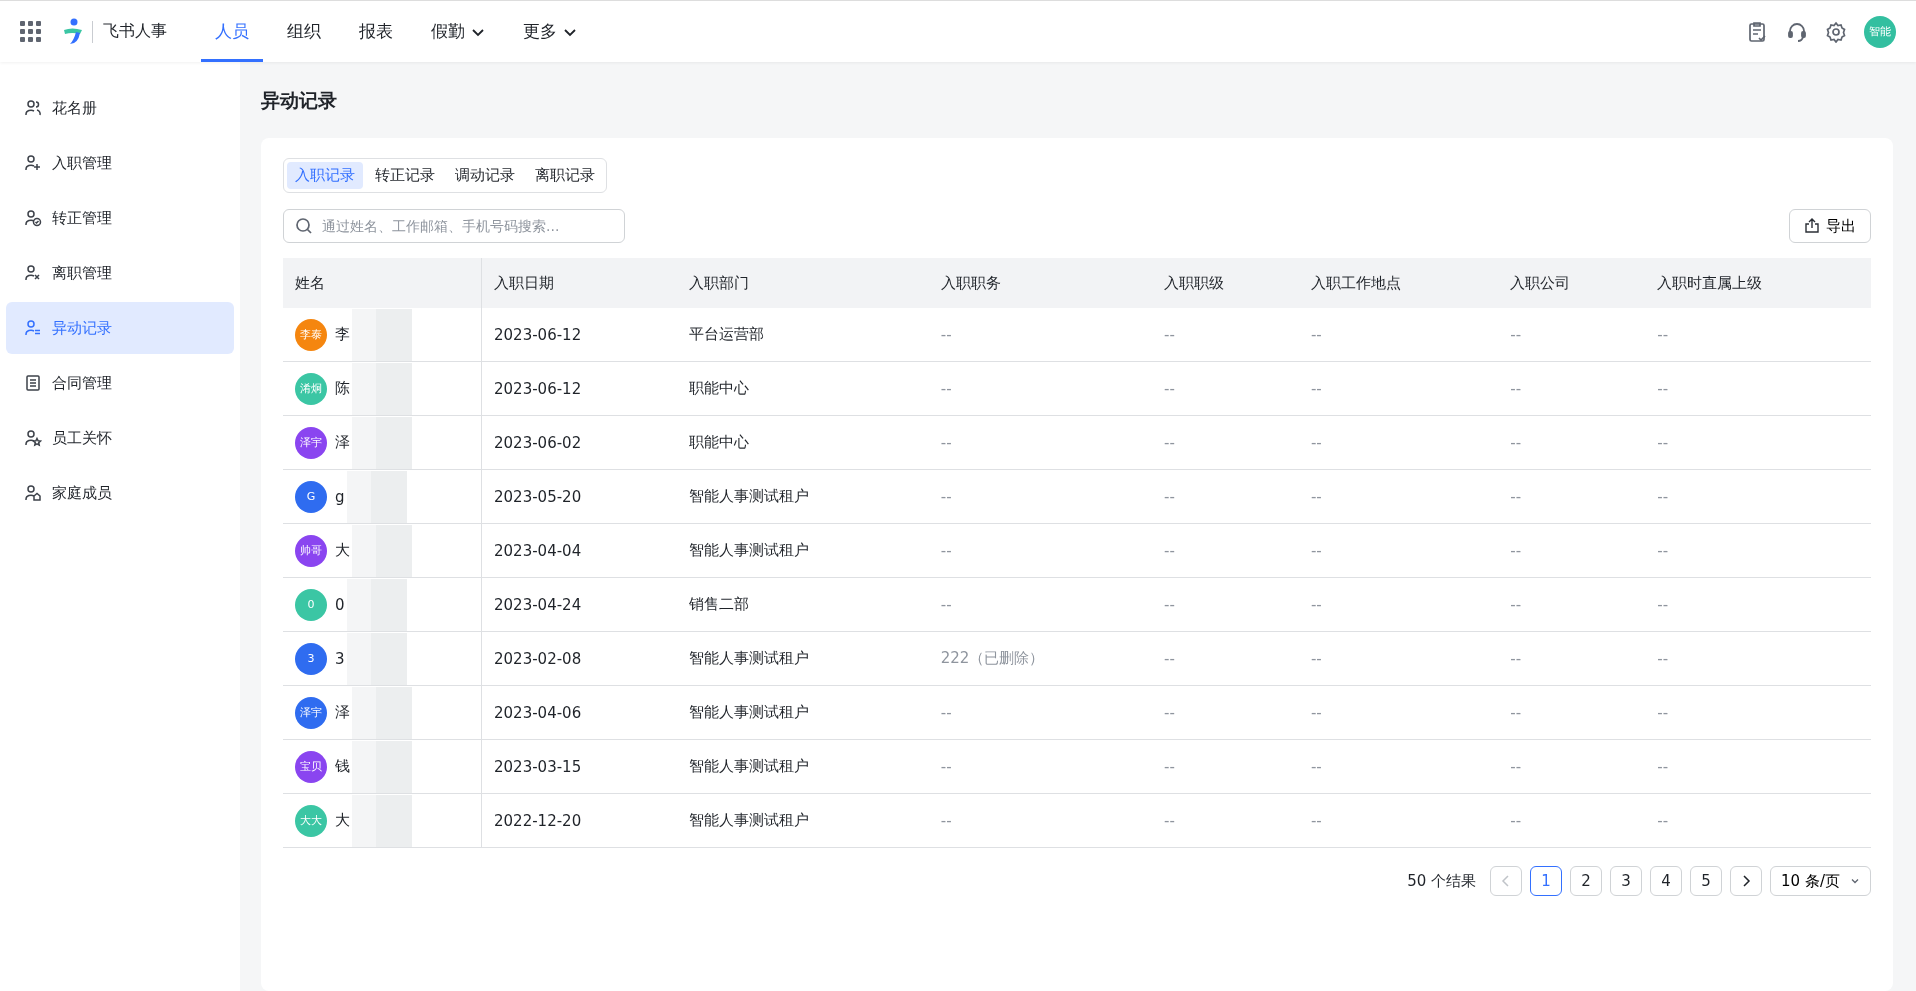 The width and height of the screenshot is (1916, 991). Describe the element at coordinates (1506, 881) in the screenshot. I see `chevron-left-icon` at that location.